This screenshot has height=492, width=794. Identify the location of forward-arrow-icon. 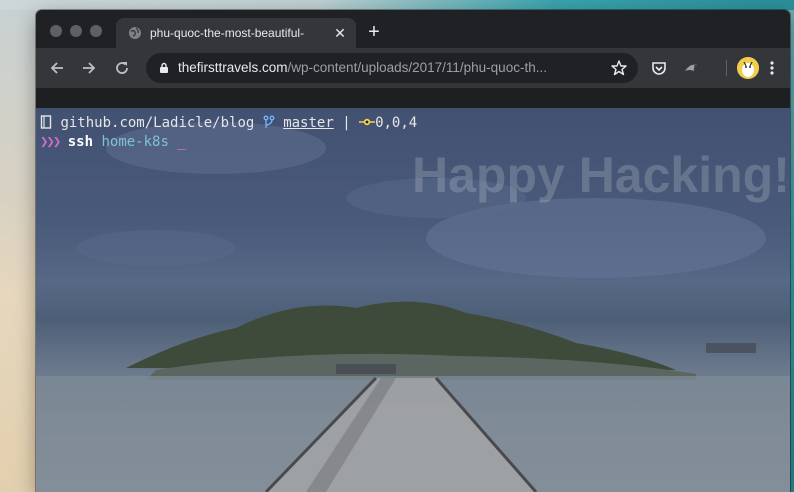
(89, 68).